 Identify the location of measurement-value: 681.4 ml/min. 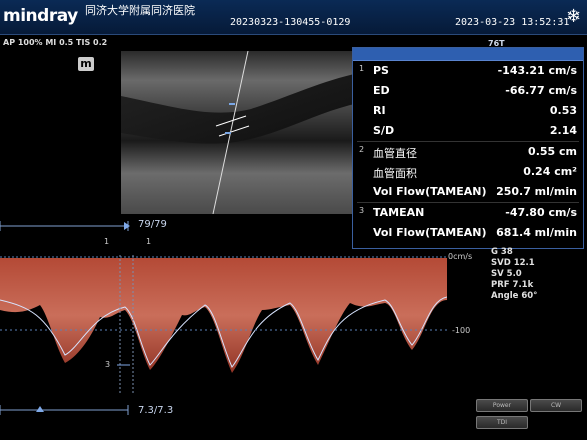
(536, 232).